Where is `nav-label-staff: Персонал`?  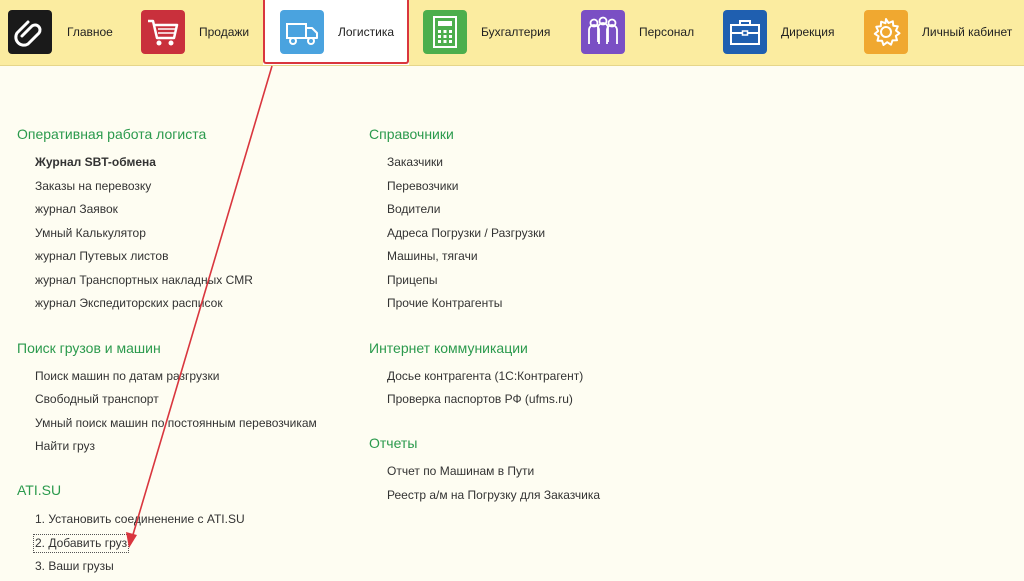 nav-label-staff: Персонал is located at coordinates (667, 32).